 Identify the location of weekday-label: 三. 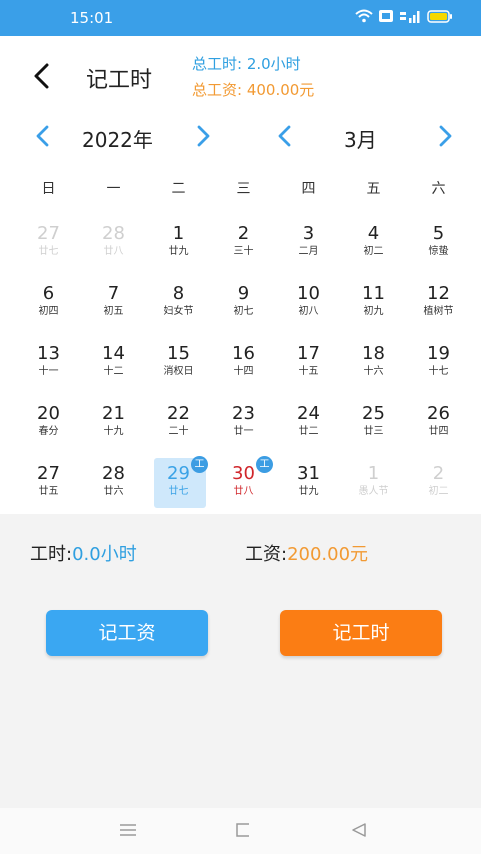
(243, 189).